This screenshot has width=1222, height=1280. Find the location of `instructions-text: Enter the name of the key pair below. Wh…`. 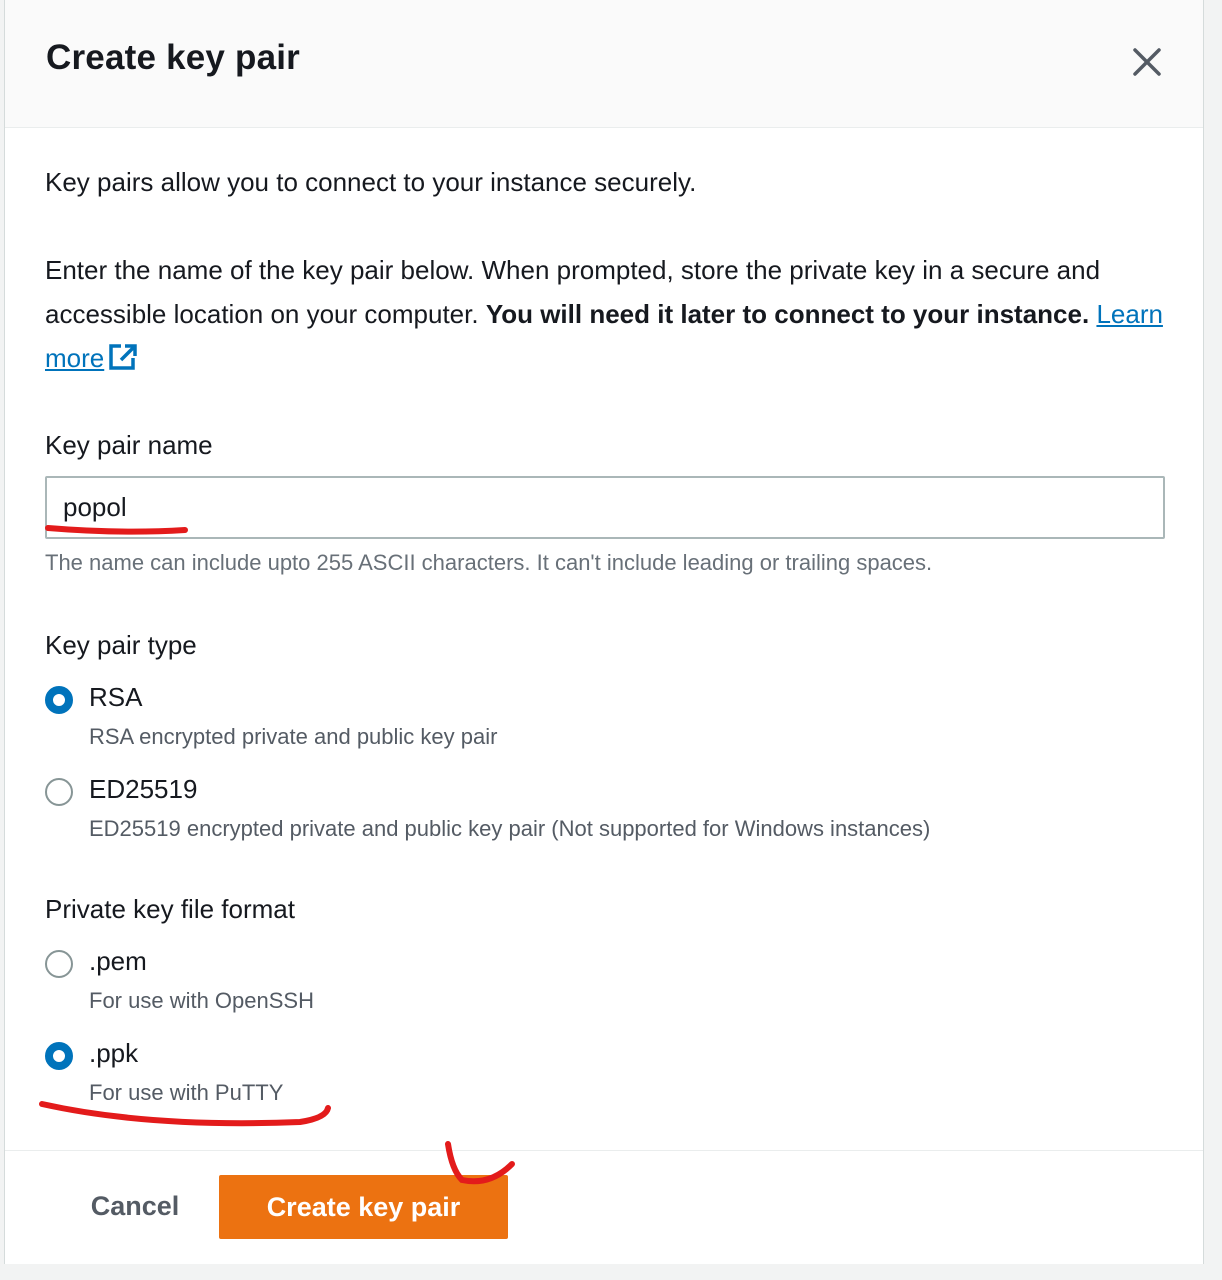

instructions-text: Enter the name of the key pair below. Wh… is located at coordinates (610, 316).